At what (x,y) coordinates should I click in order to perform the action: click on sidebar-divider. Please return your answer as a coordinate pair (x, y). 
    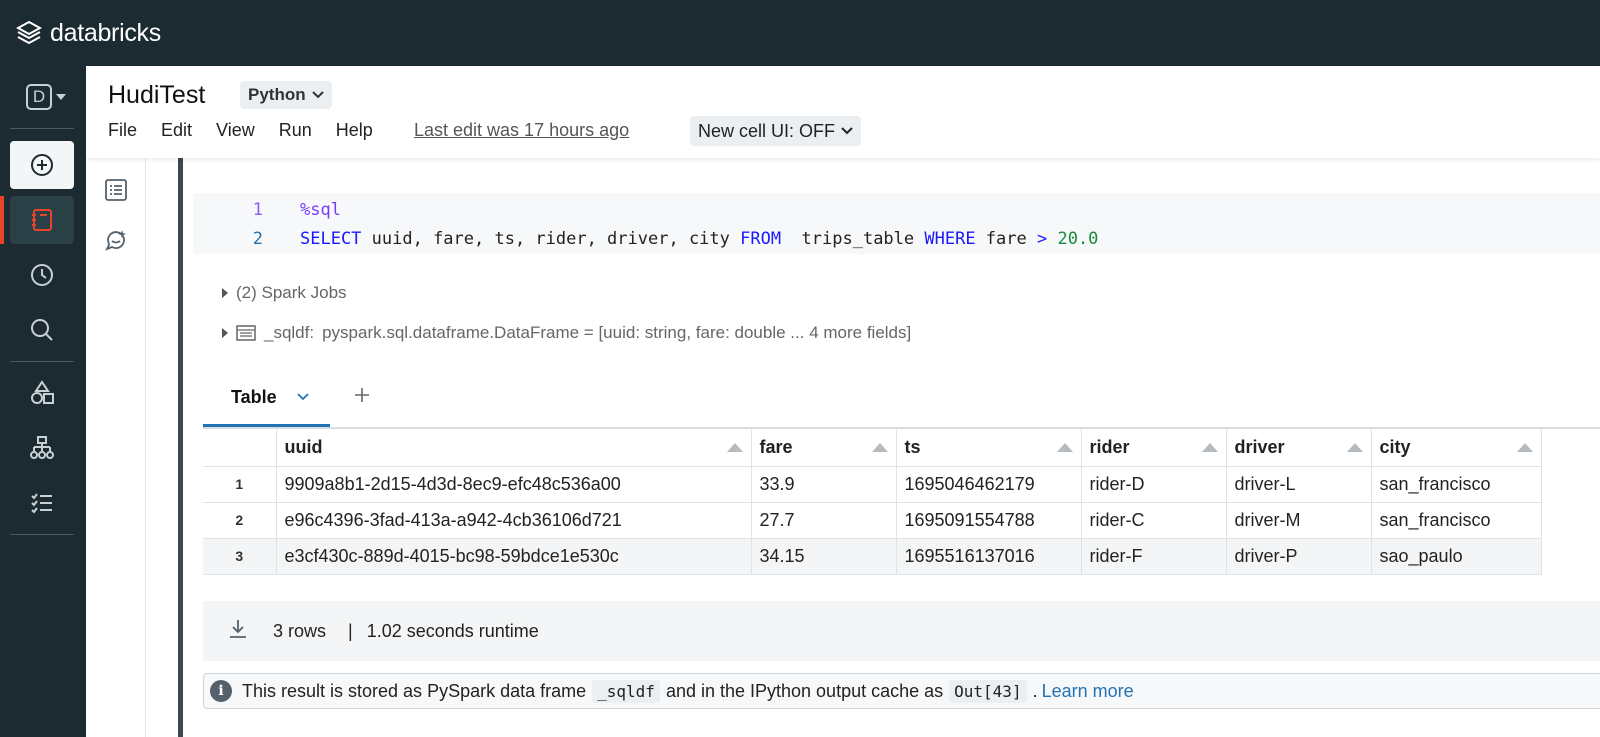
    Looking at the image, I should click on (42, 534).